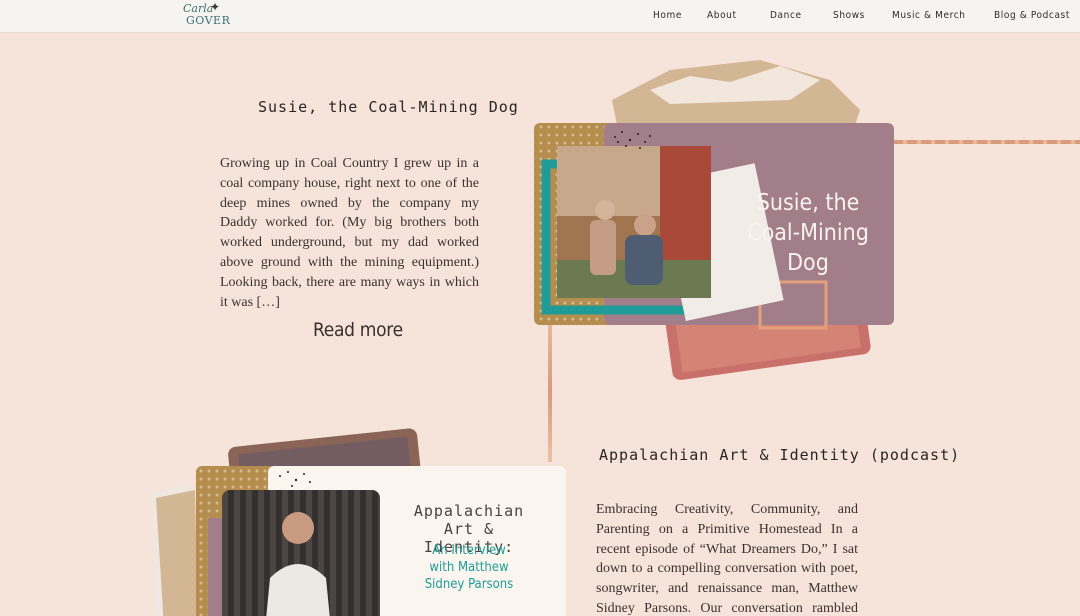  I want to click on nav-home: Home, so click(667, 15).